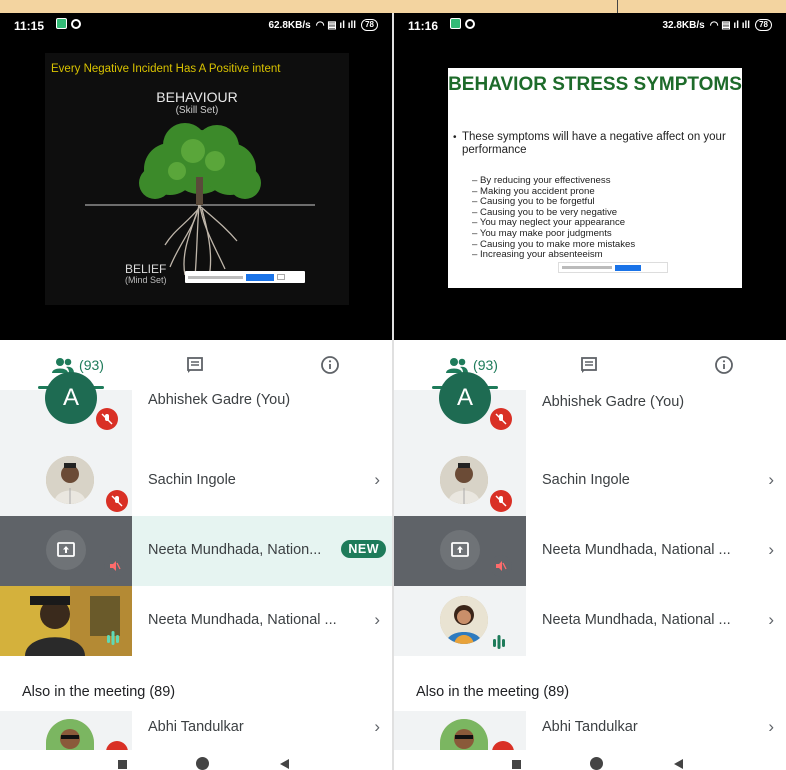 The height and width of the screenshot is (770, 786). Describe the element at coordinates (553, 255) in the screenshot. I see `list-item: Increasing your absenteeism` at that location.